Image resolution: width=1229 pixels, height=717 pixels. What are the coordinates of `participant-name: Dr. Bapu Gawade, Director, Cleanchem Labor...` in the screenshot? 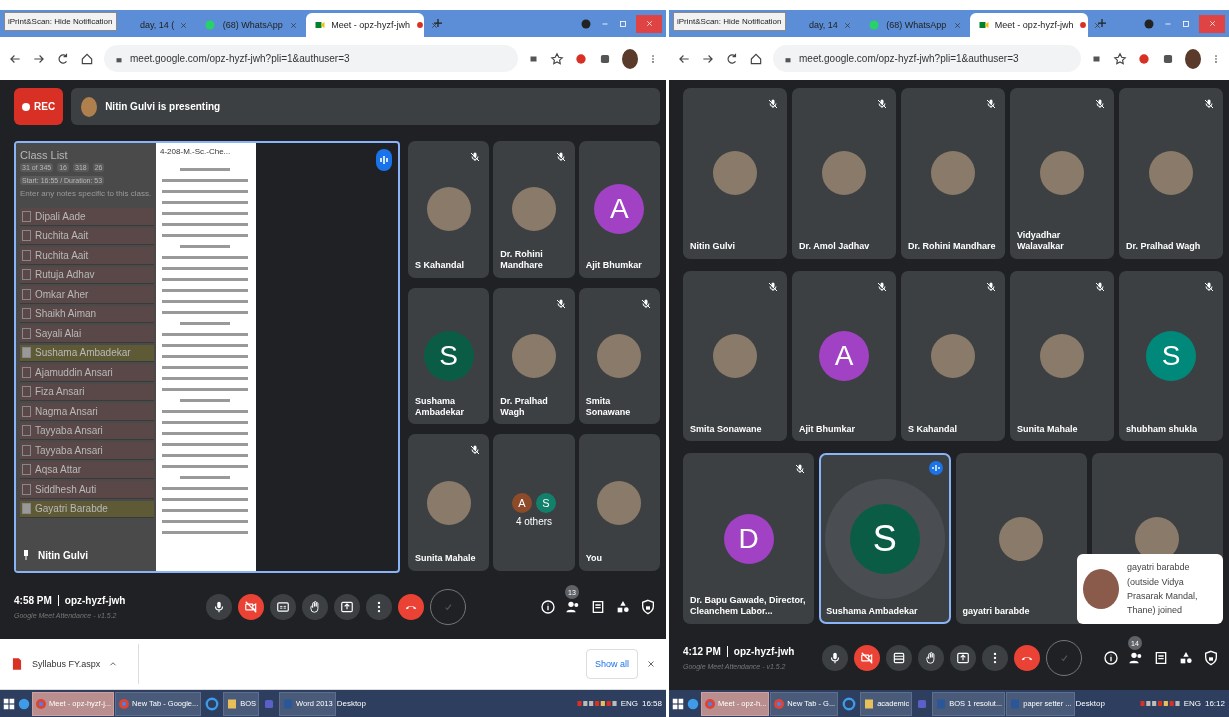 It's located at (748, 606).